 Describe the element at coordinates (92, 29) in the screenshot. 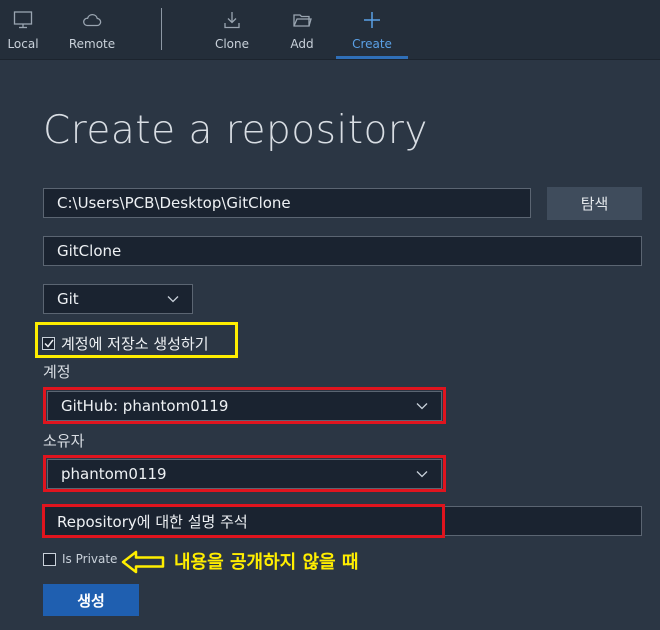

I see `toolbar-remote: Remote` at that location.